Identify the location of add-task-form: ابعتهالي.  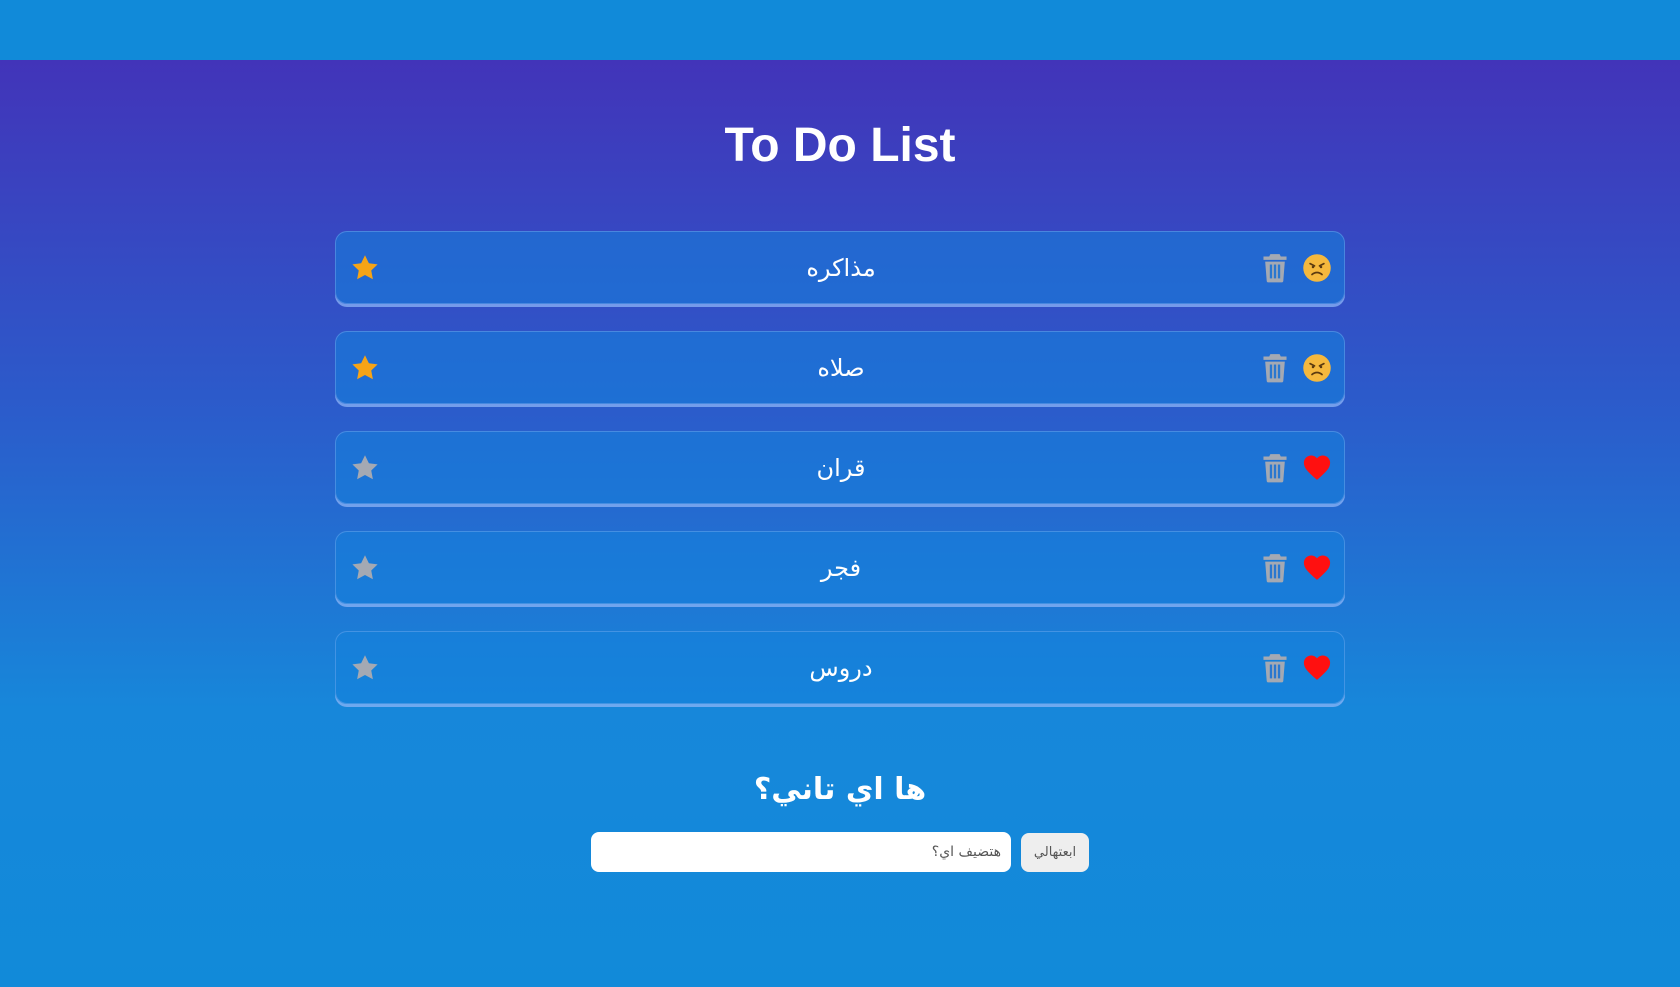
(841, 852).